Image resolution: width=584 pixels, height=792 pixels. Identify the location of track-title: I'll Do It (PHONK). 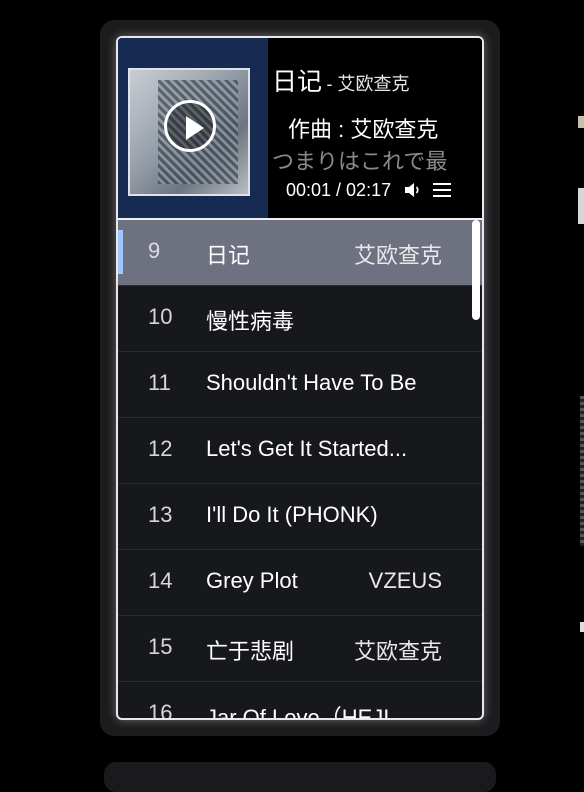
(292, 514).